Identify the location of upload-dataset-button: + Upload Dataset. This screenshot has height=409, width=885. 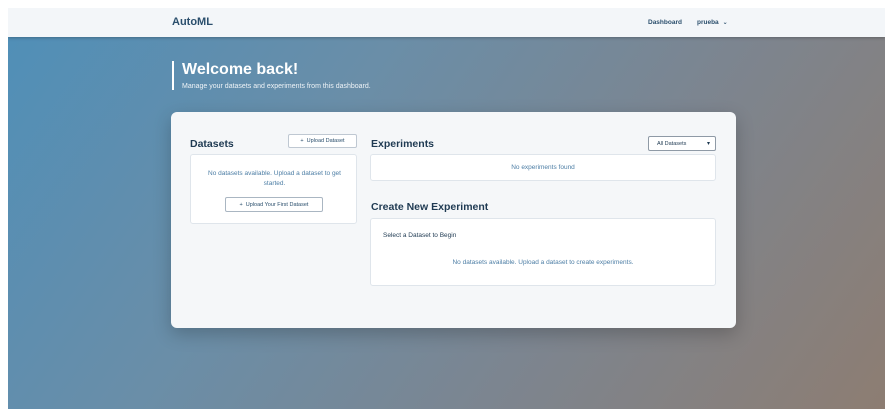
(322, 141).